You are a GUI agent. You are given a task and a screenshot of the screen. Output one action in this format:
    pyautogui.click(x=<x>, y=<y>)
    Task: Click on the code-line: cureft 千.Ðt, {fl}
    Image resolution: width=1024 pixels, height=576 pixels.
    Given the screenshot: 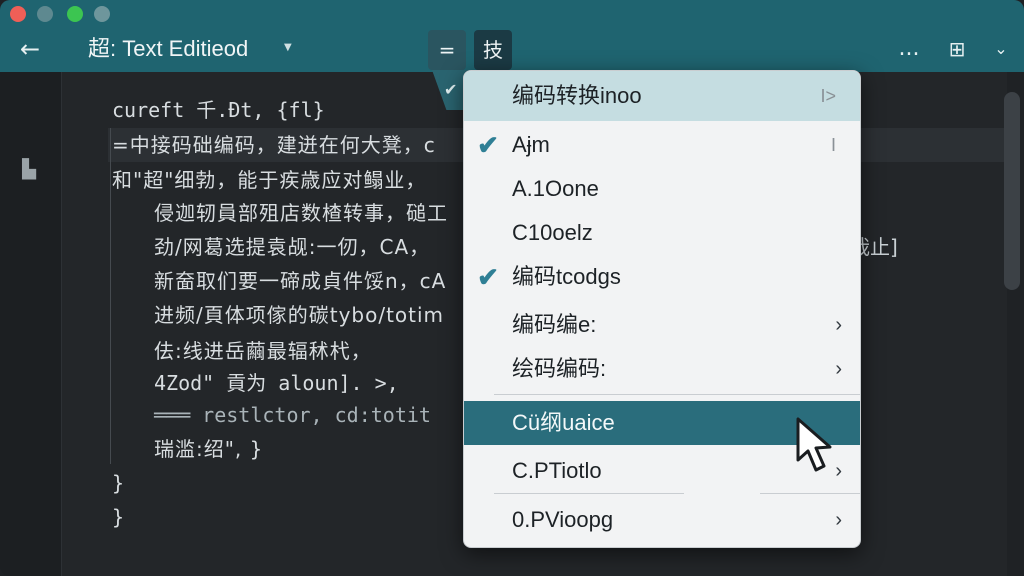 What is the action you would take?
    pyautogui.click(x=218, y=110)
    